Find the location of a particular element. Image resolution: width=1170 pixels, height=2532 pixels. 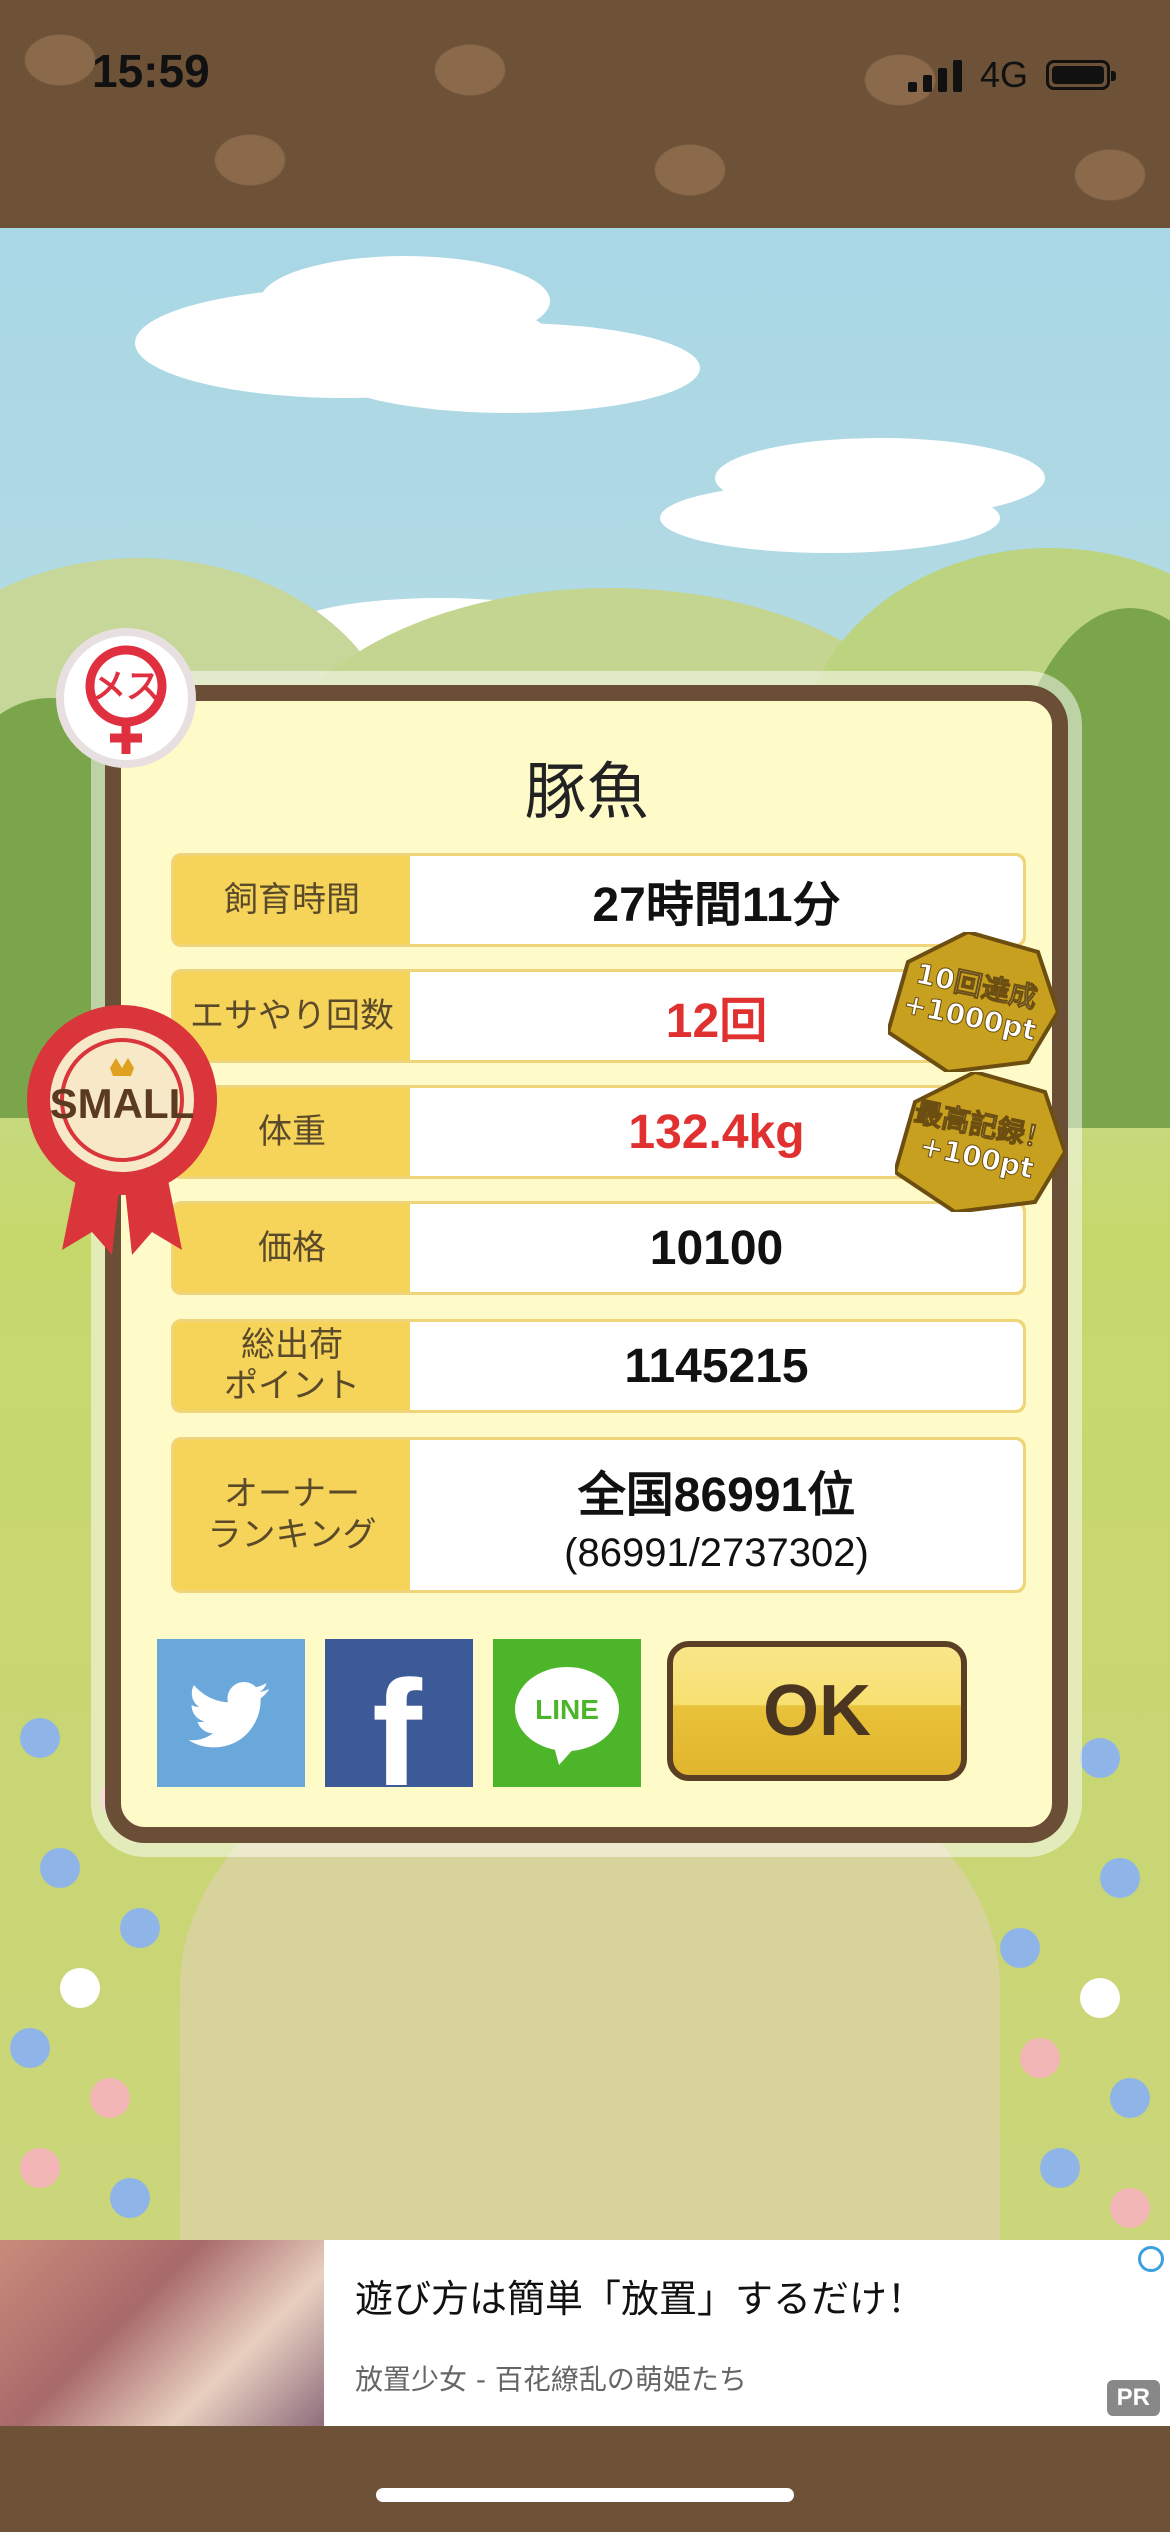

facebook-share-button: f is located at coordinates (399, 1728).